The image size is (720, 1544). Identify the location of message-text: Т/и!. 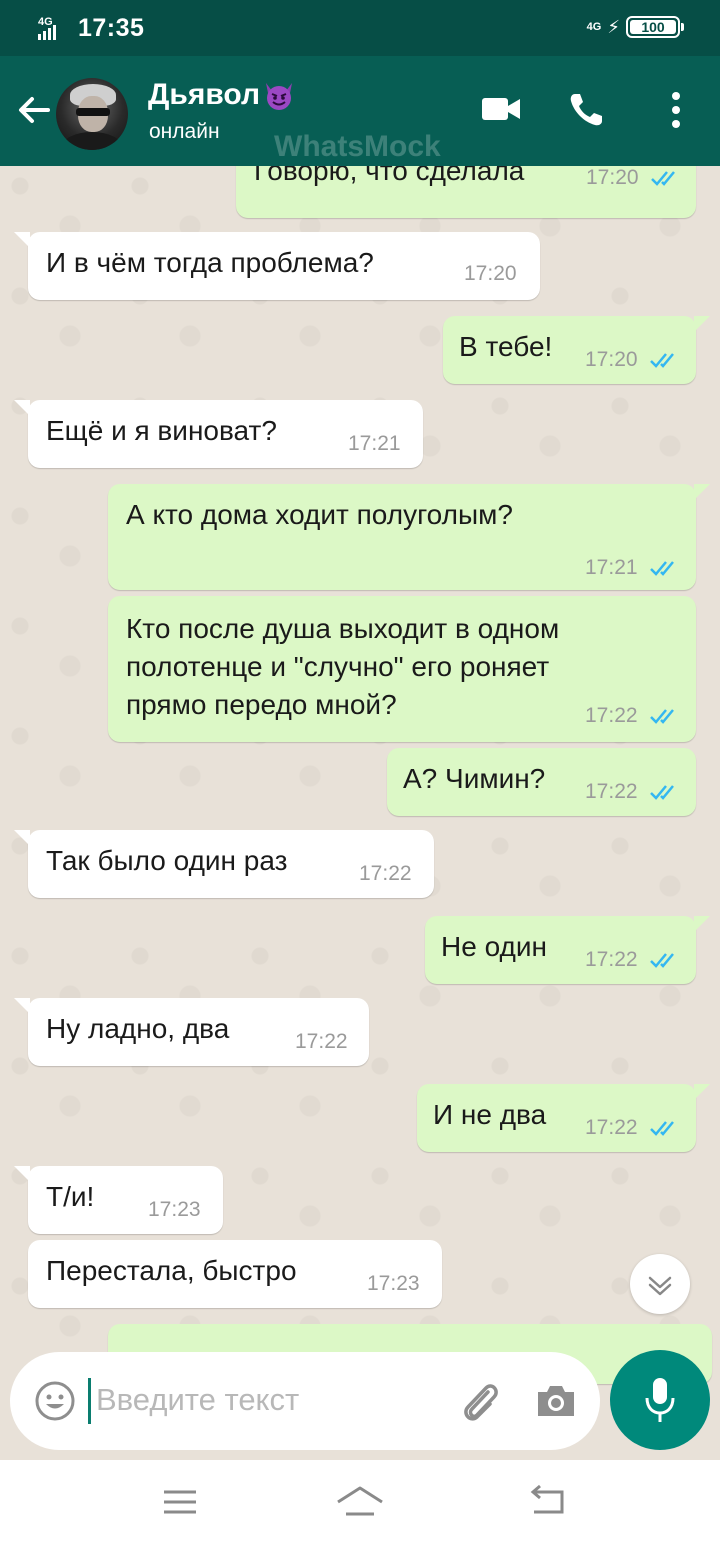
(70, 1196).